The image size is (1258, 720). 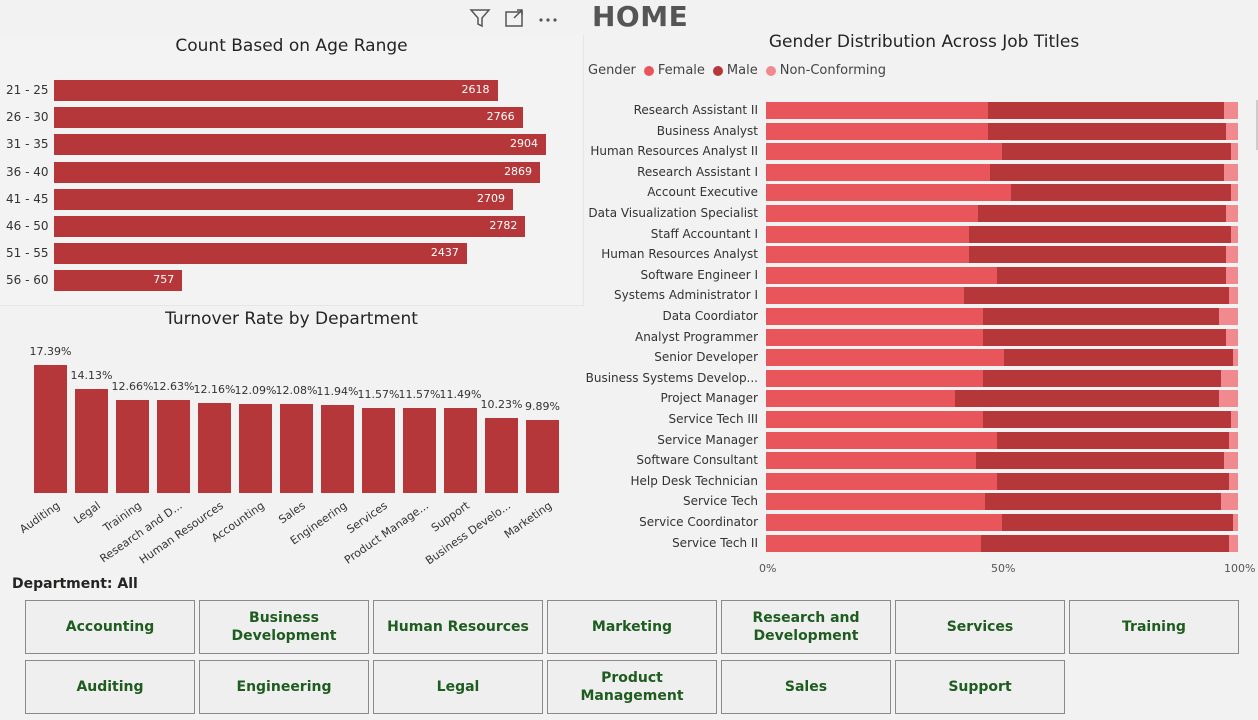 What do you see at coordinates (980, 687) in the screenshot?
I see `slicer-button: Support` at bounding box center [980, 687].